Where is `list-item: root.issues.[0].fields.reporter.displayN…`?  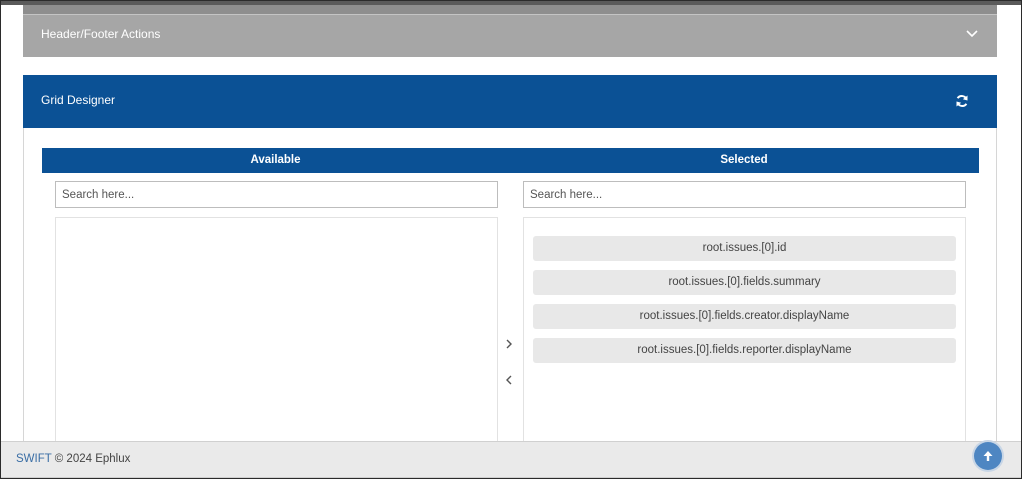
list-item: root.issues.[0].fields.reporter.displayN… is located at coordinates (744, 350).